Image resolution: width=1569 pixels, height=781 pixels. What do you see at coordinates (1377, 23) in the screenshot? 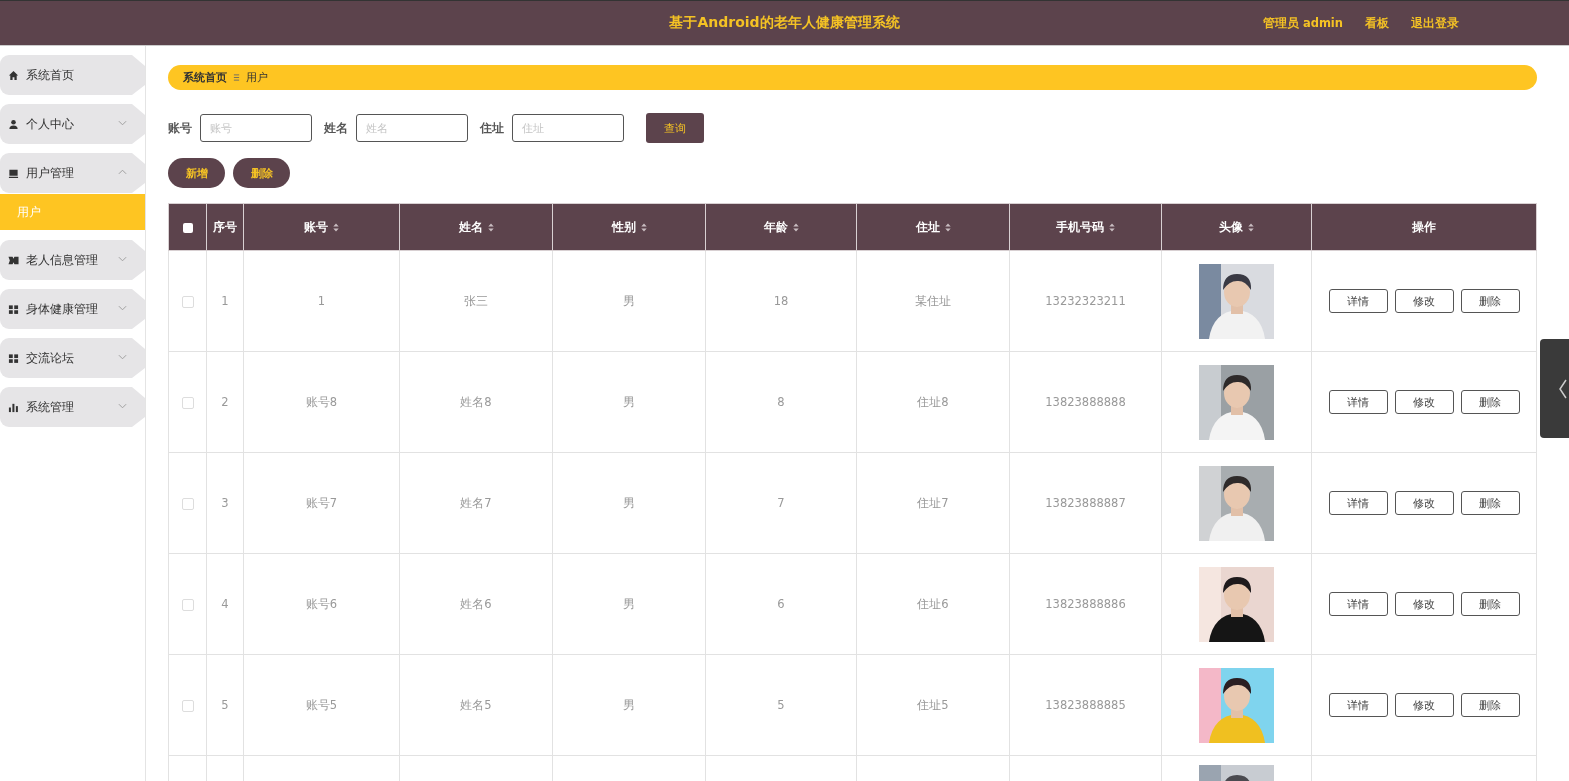
I see `header-link: 看板` at bounding box center [1377, 23].